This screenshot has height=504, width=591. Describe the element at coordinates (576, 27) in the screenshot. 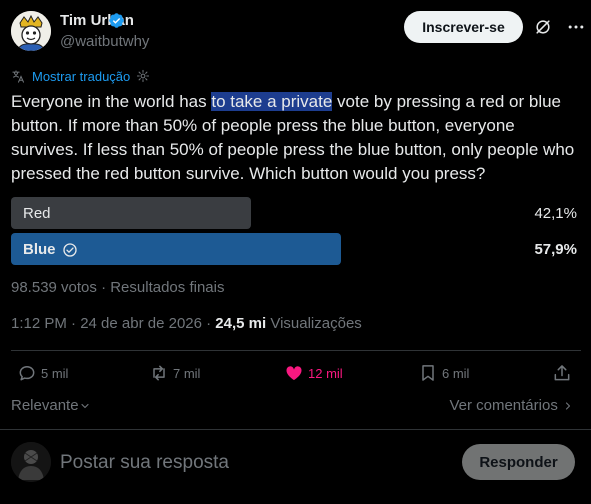

I see `more-options-icon` at that location.